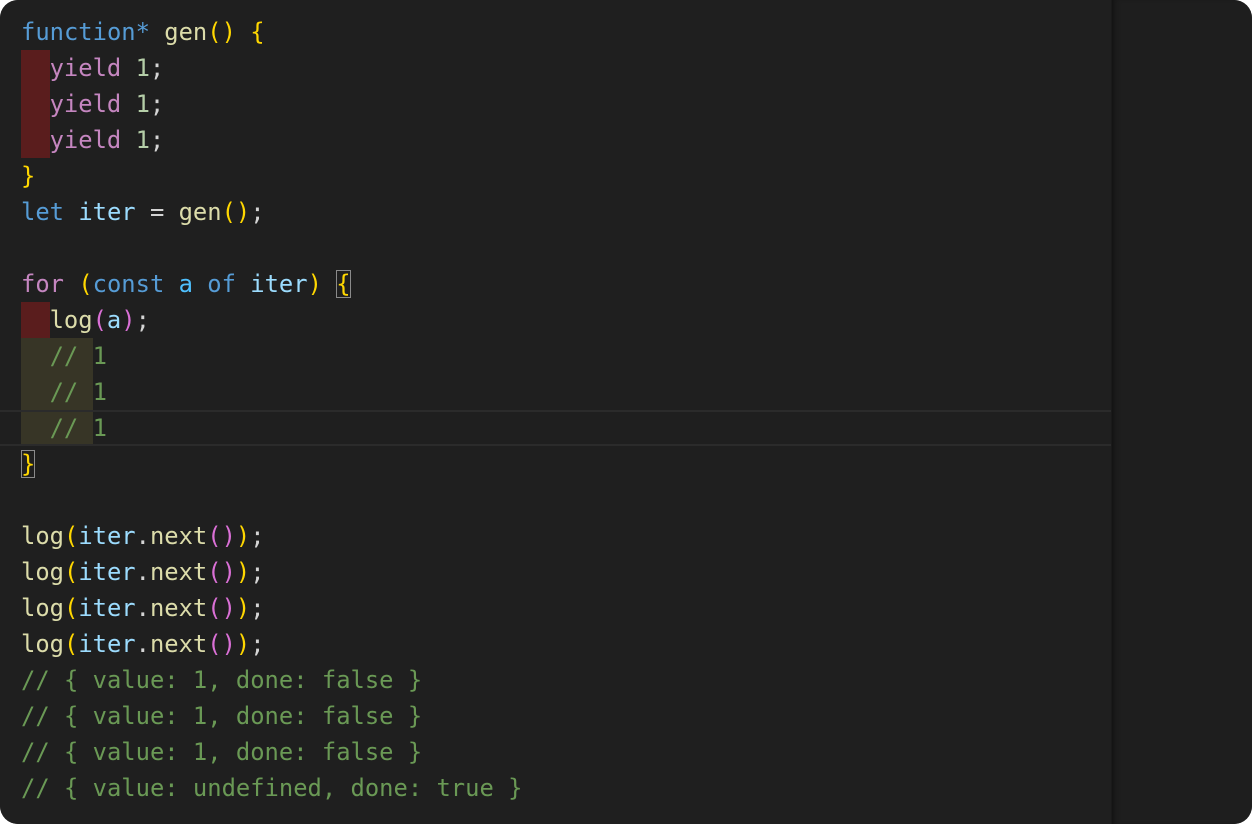 The height and width of the screenshot is (824, 1252). What do you see at coordinates (142, 32) in the screenshot?
I see `code-token: *` at bounding box center [142, 32].